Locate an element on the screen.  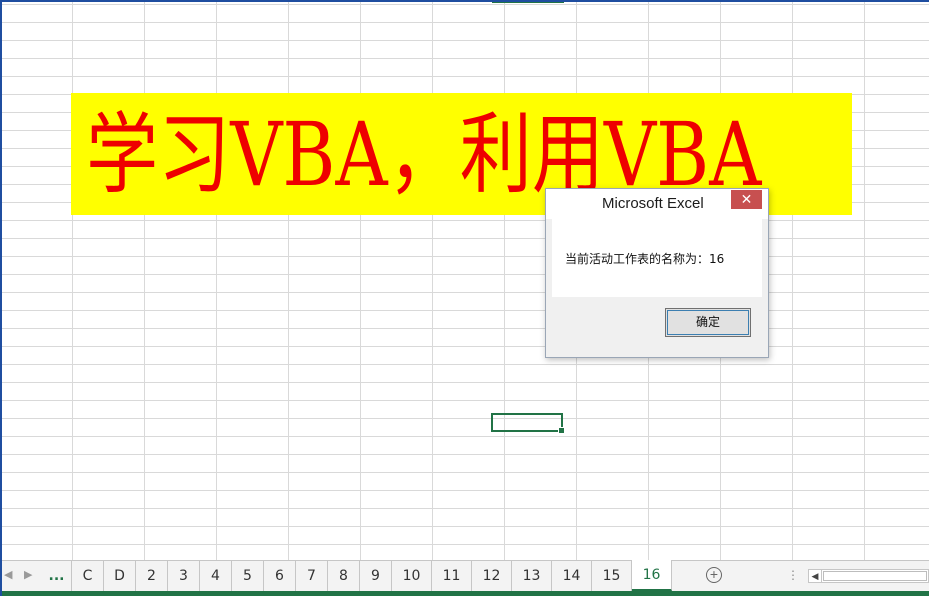
sheet-tab-16: 16 is located at coordinates (652, 575).